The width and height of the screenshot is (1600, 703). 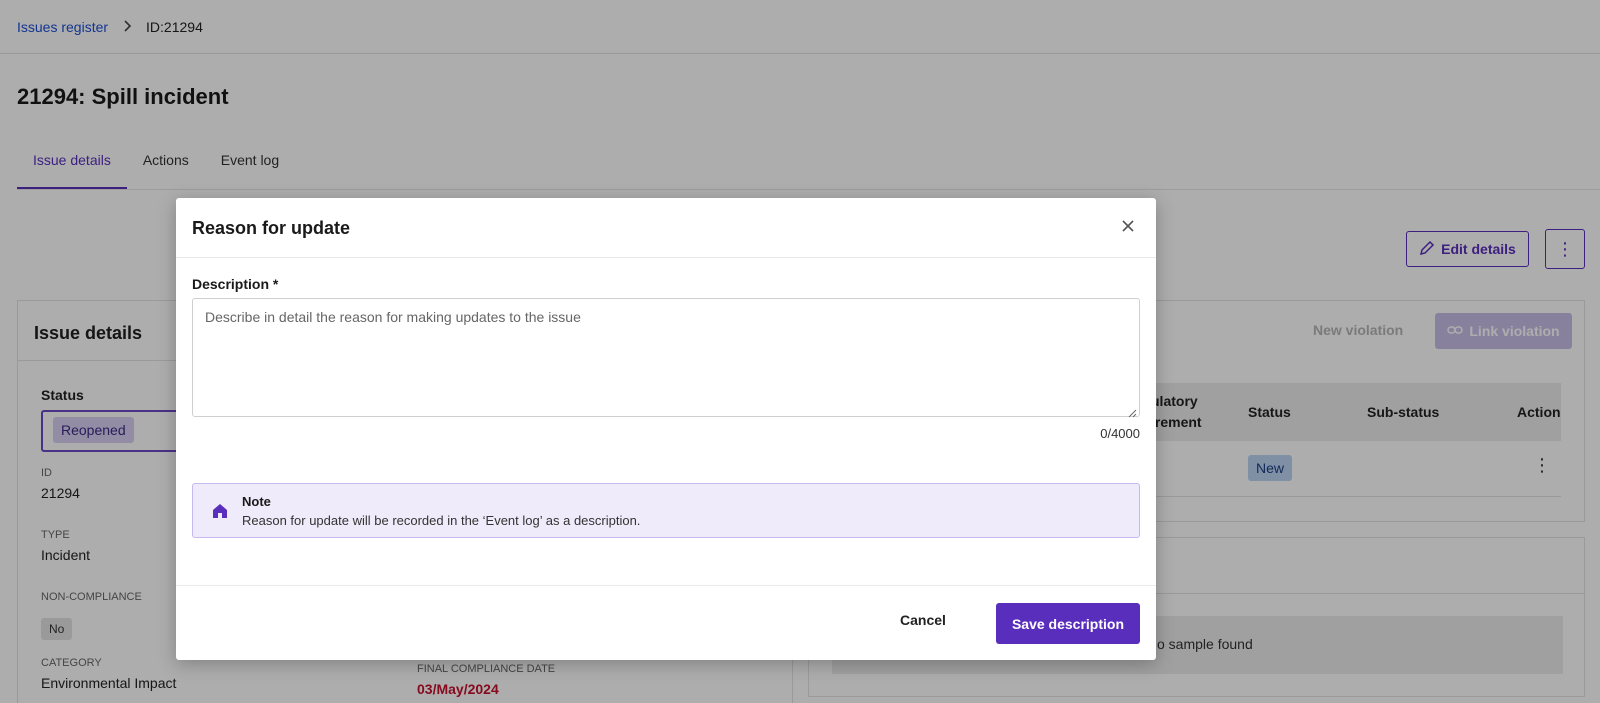 I want to click on home-icon, so click(x=220, y=511).